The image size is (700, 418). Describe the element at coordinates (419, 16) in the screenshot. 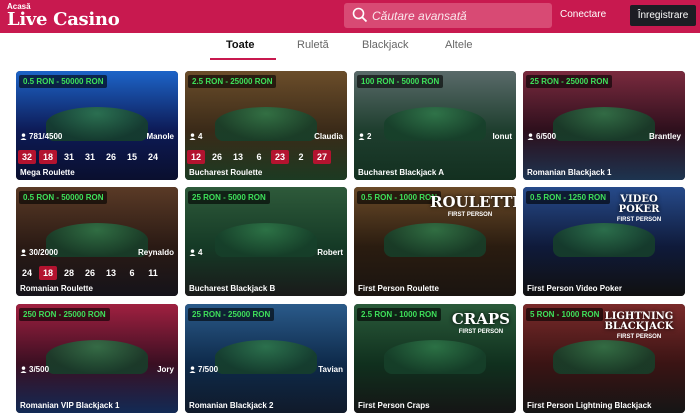

I see `search-placeholder: Căutare avansată` at that location.